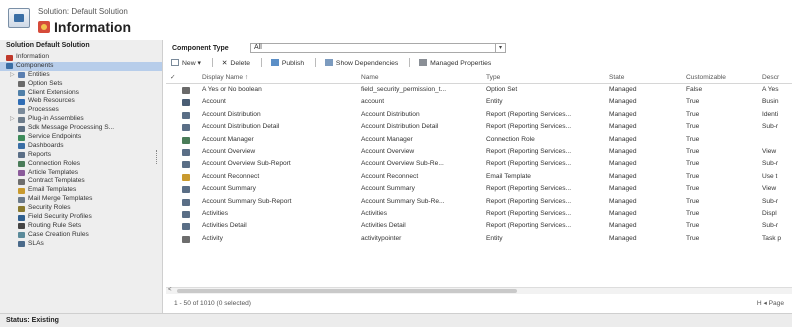 Image resolution: width=792 pixels, height=327 pixels. I want to click on sidebar-item: Routing Rule Sets, so click(81, 226).